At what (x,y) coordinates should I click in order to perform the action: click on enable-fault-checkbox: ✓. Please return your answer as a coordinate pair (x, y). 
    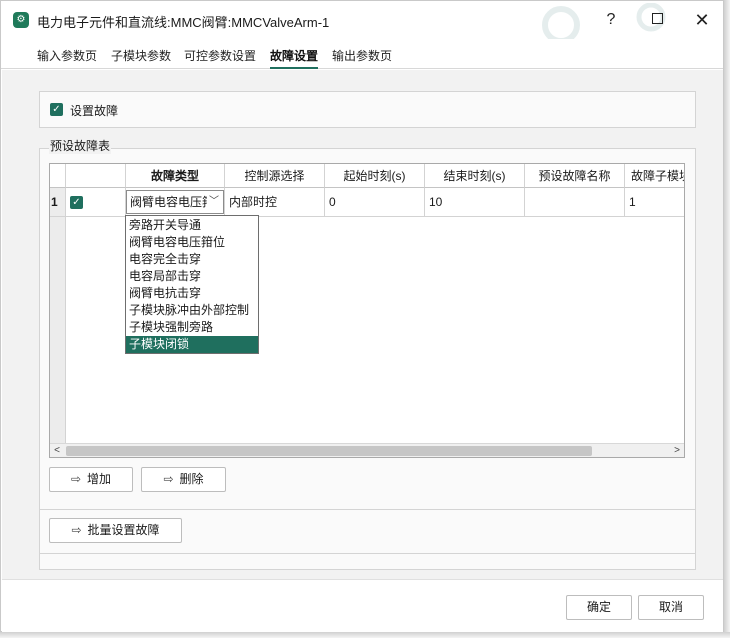
    Looking at the image, I should click on (56, 109).